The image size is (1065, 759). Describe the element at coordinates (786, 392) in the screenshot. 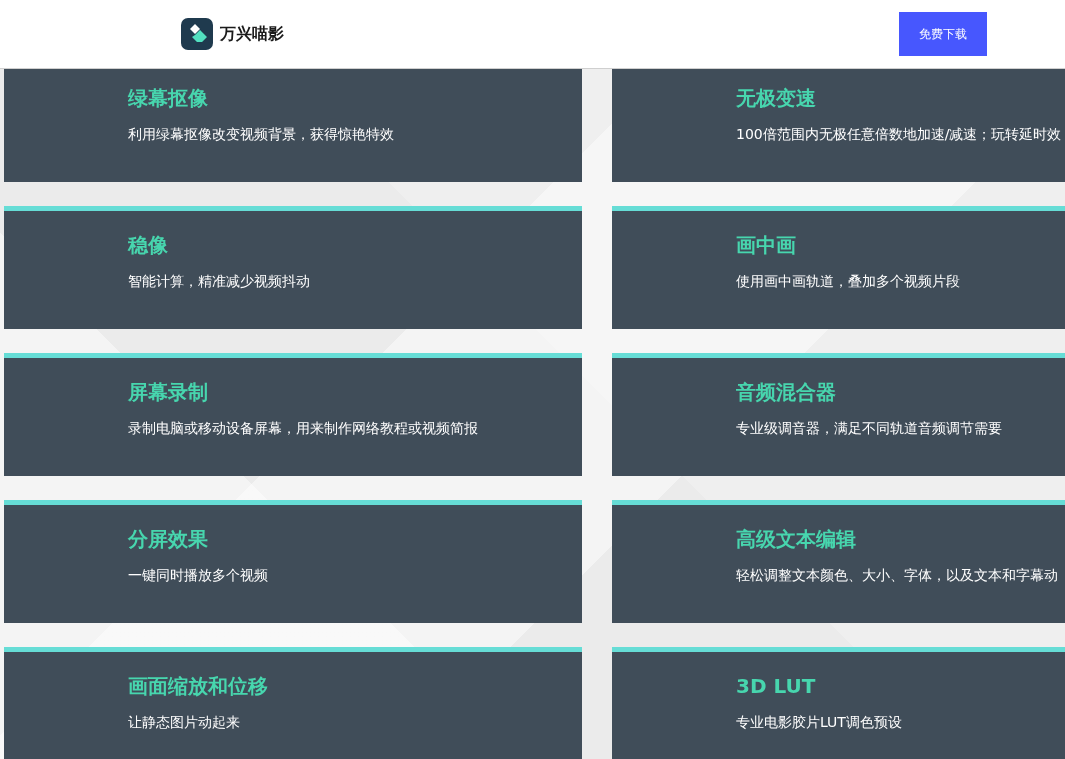

I see `feature-title: 音频混合器` at that location.